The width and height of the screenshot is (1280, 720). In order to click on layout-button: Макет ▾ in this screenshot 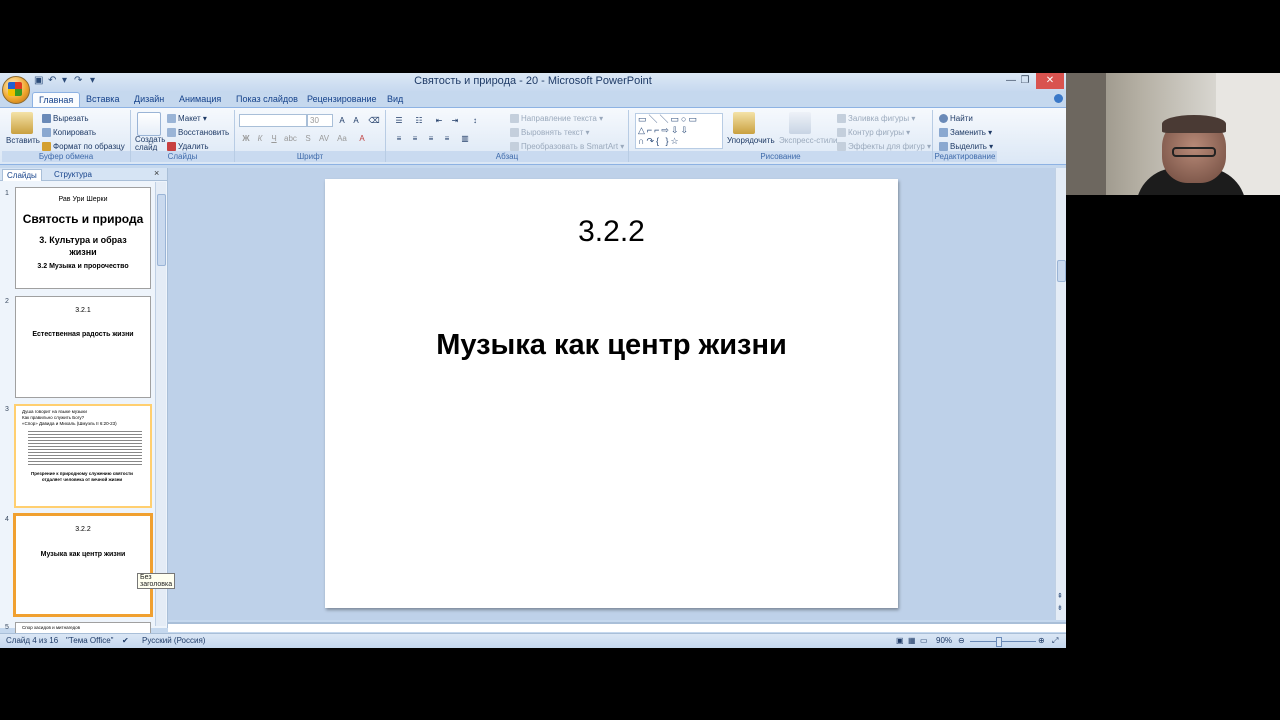, I will do `click(187, 119)`.